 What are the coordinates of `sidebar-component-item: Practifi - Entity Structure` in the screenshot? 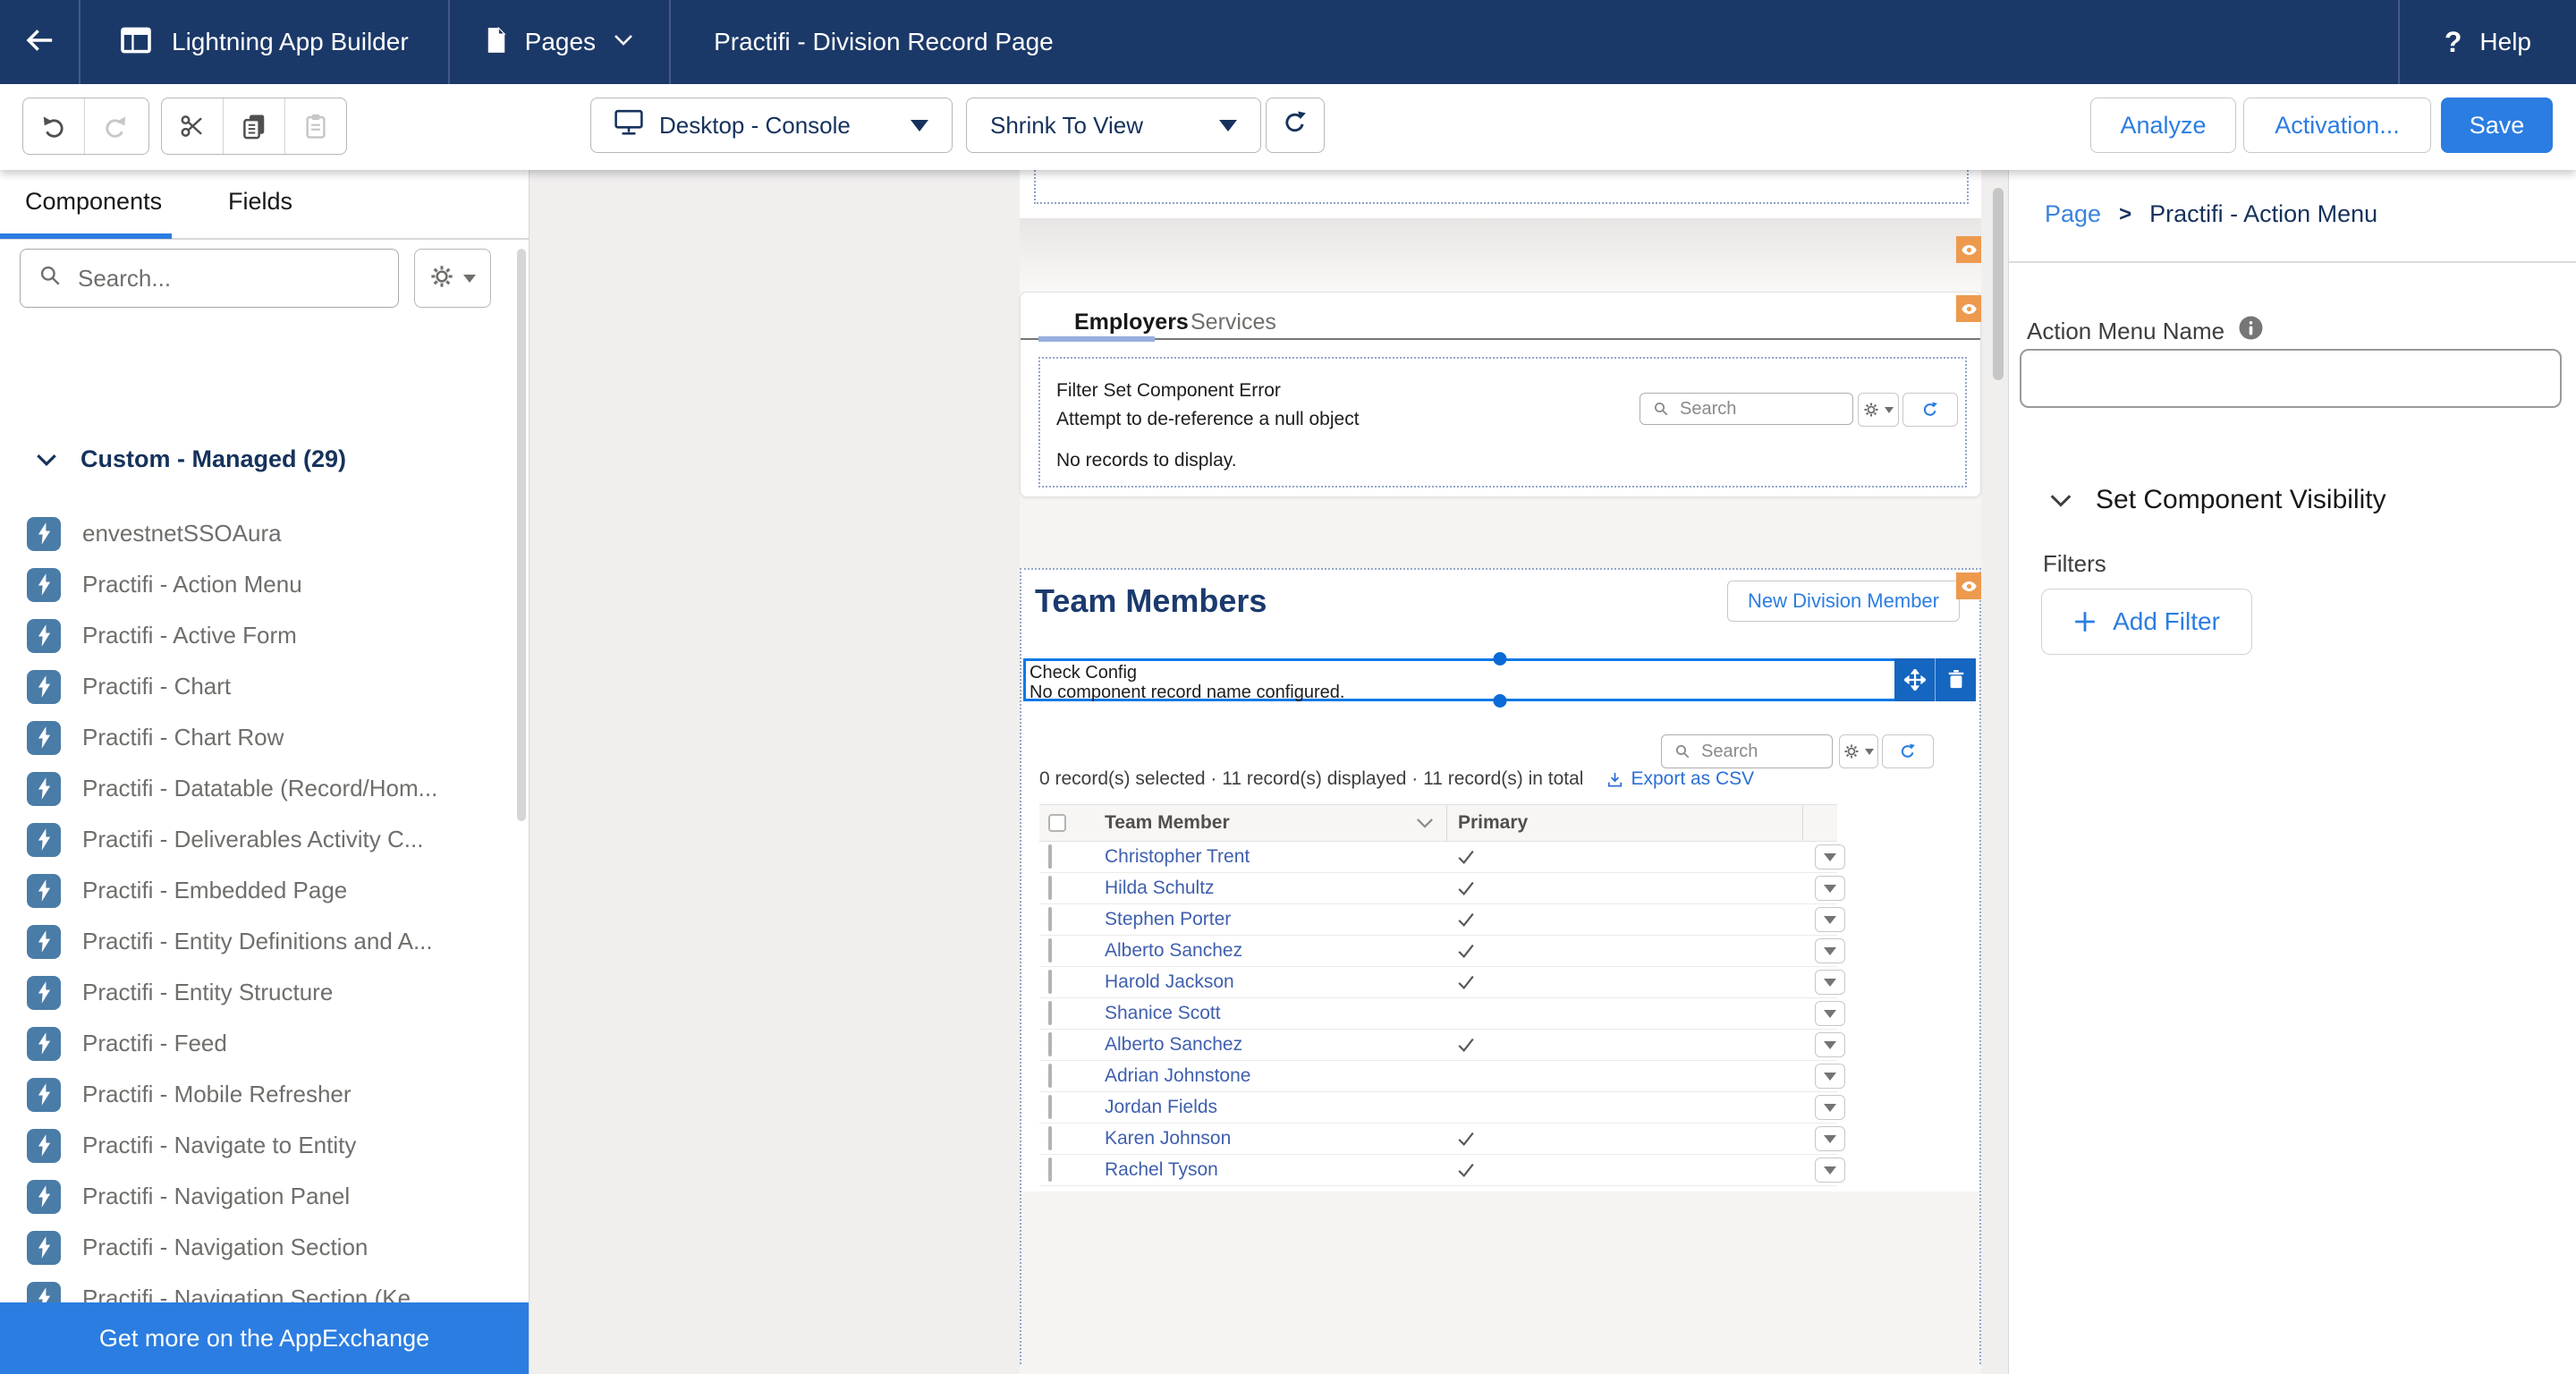 It's located at (257, 992).